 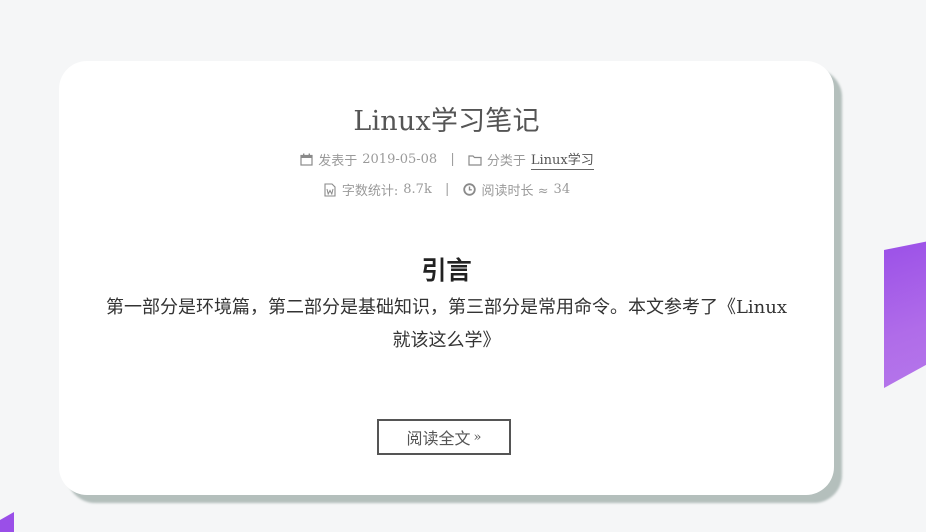 What do you see at coordinates (446, 118) in the screenshot?
I see `post-title: Linux学习笔记` at bounding box center [446, 118].